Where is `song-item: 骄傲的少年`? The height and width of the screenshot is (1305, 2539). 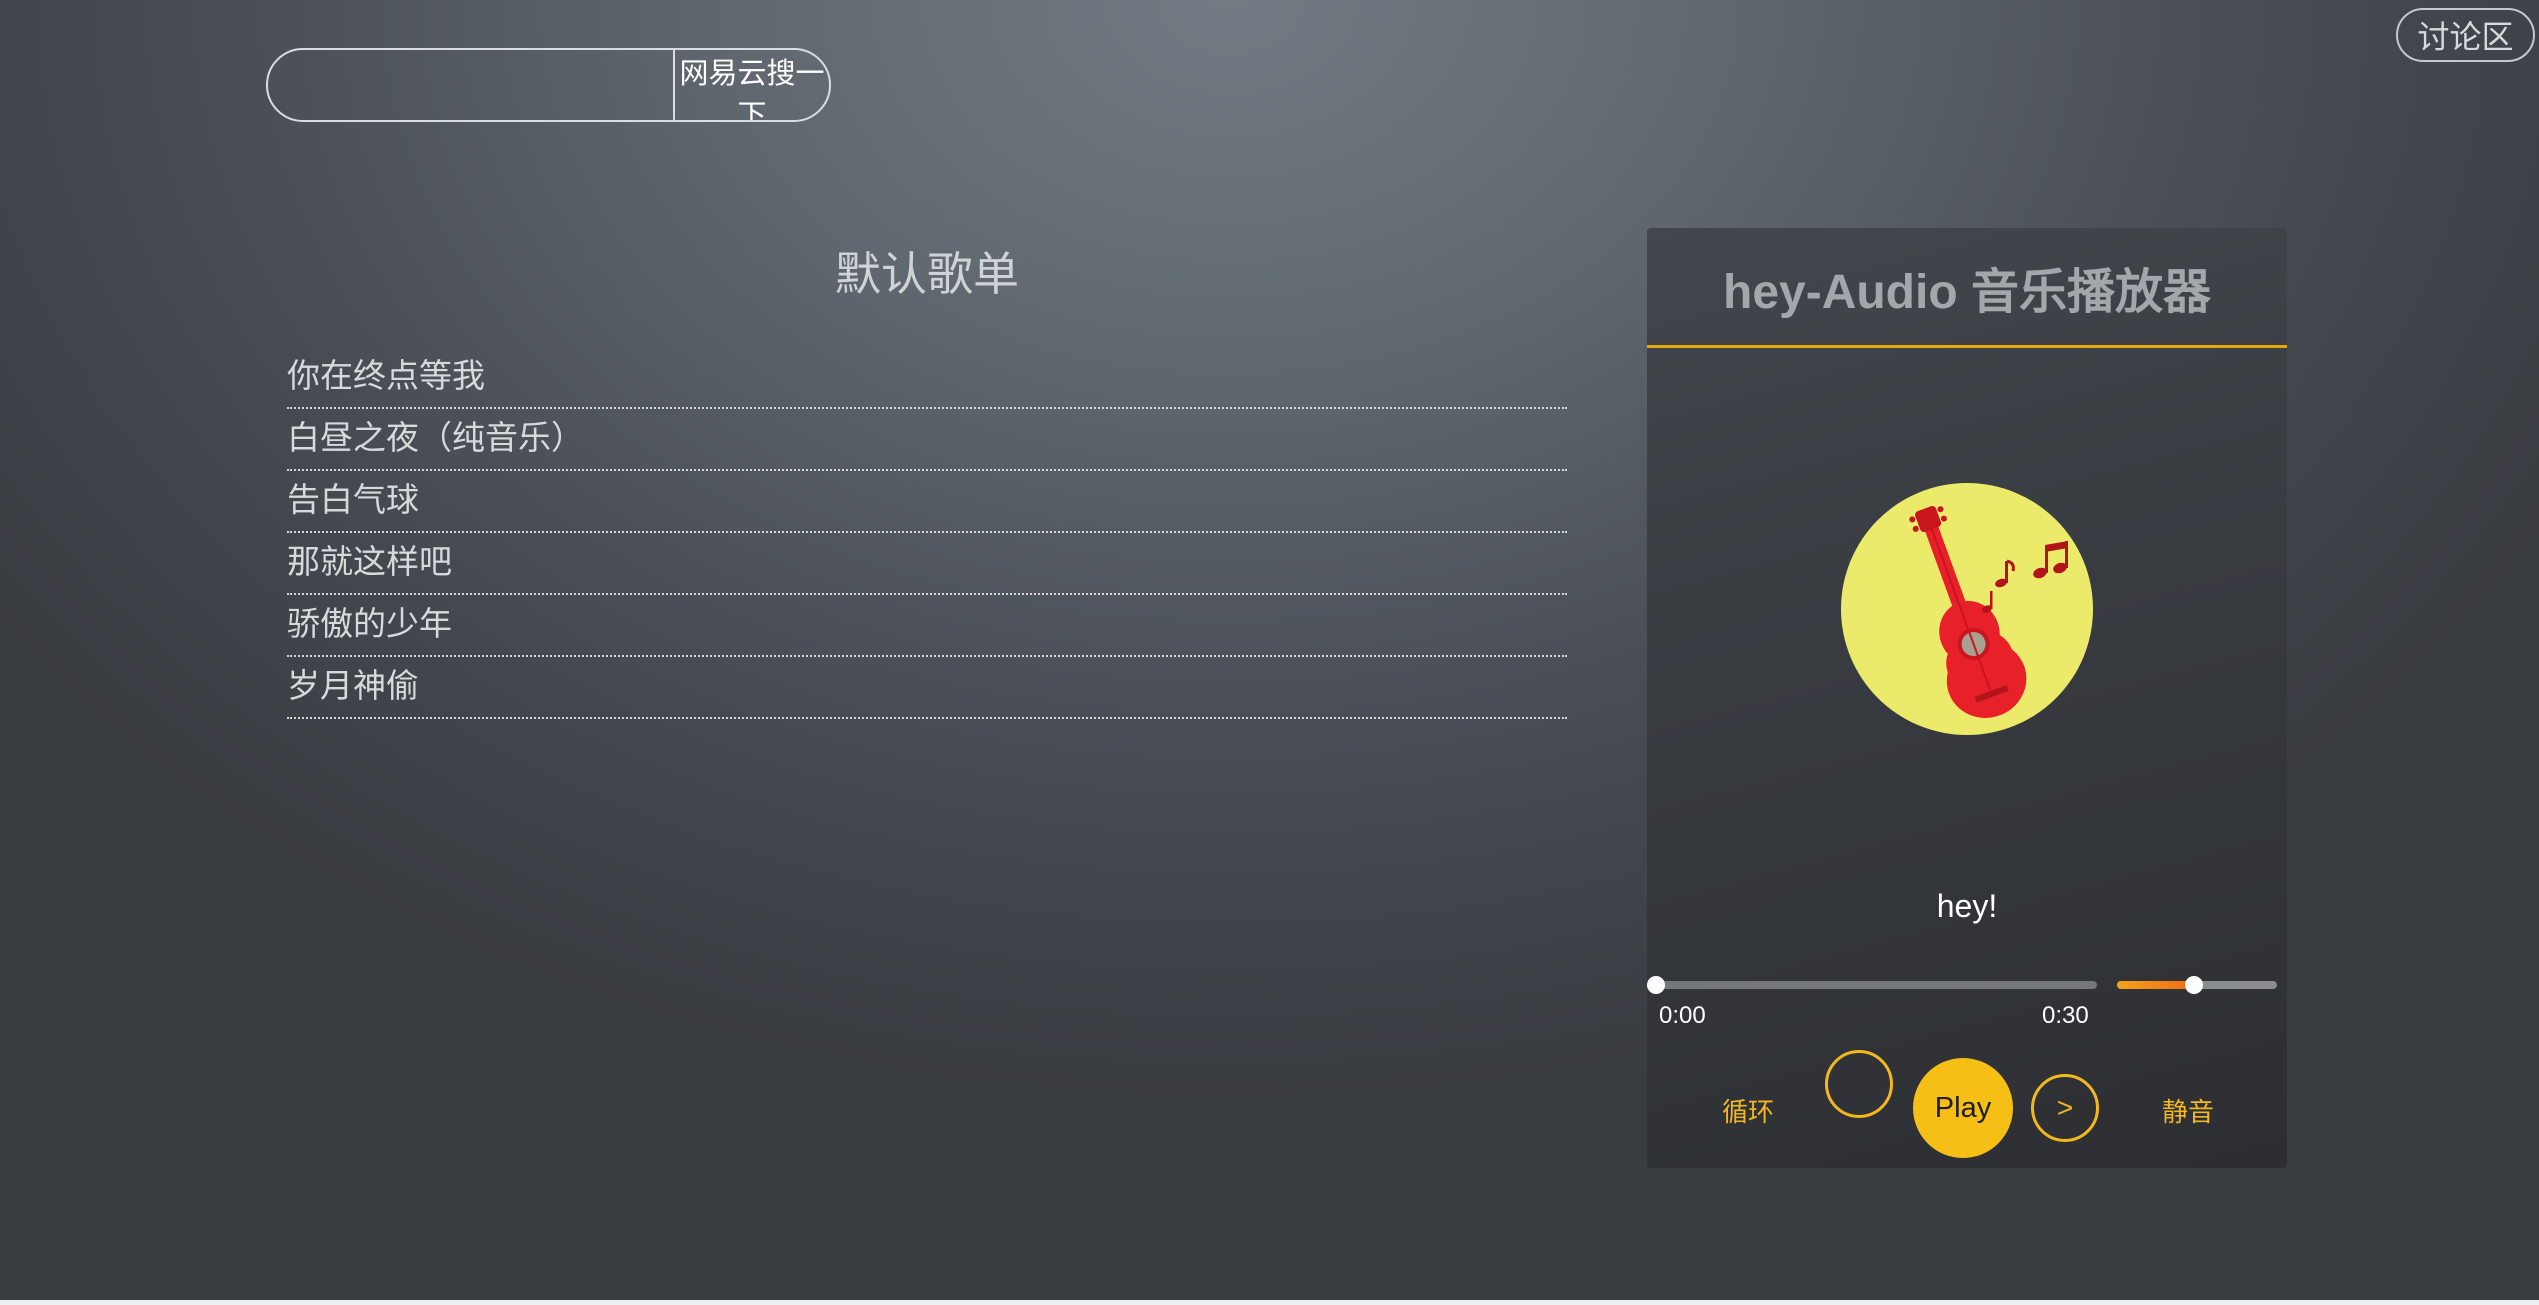 song-item: 骄傲的少年 is located at coordinates (927, 626).